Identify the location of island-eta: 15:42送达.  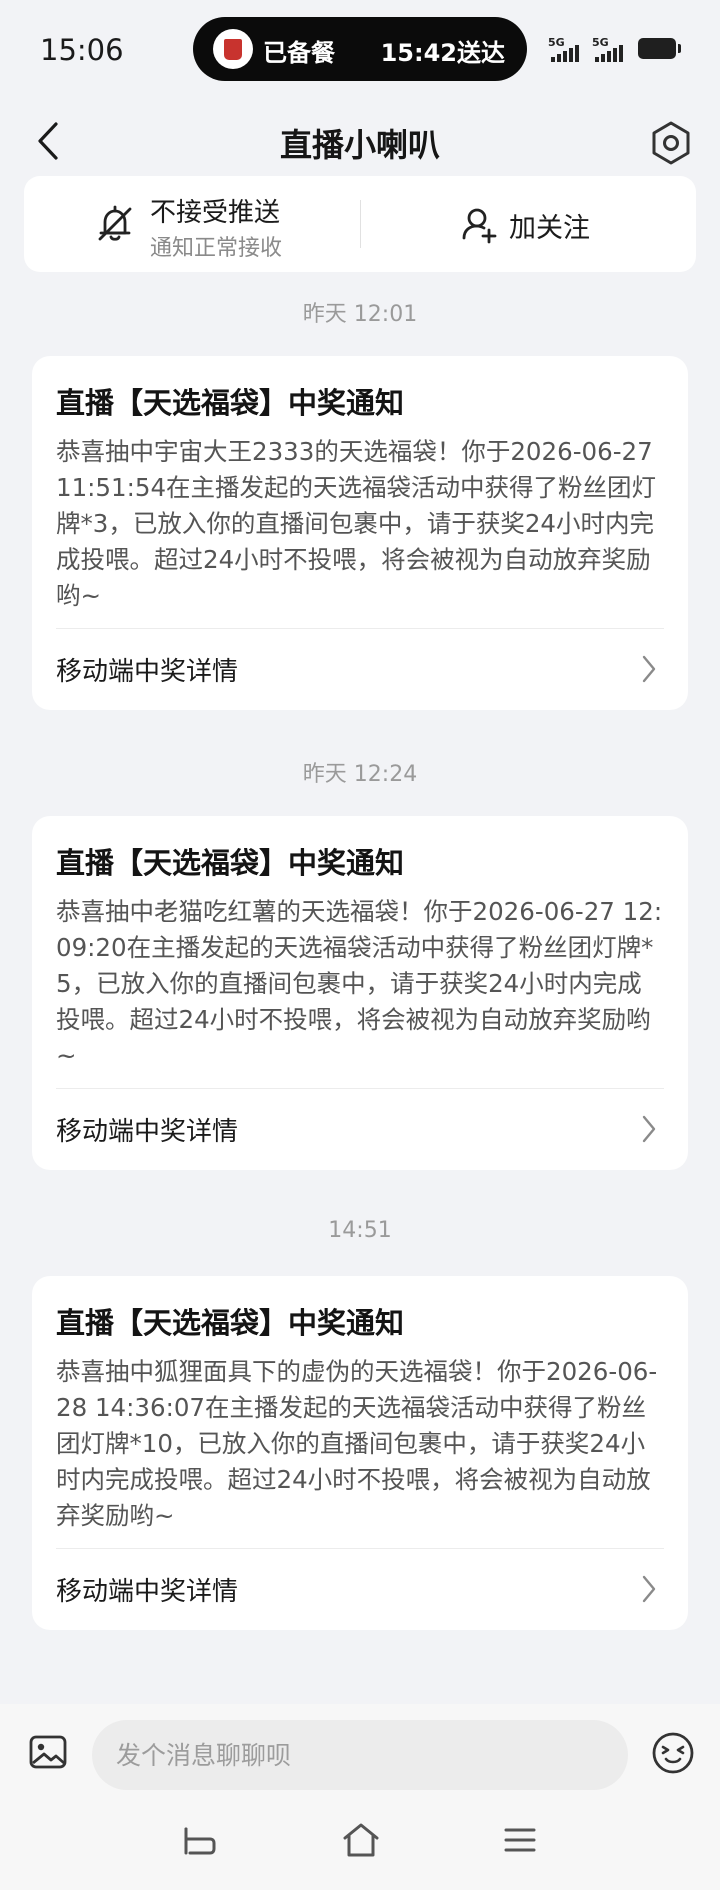
(442, 53).